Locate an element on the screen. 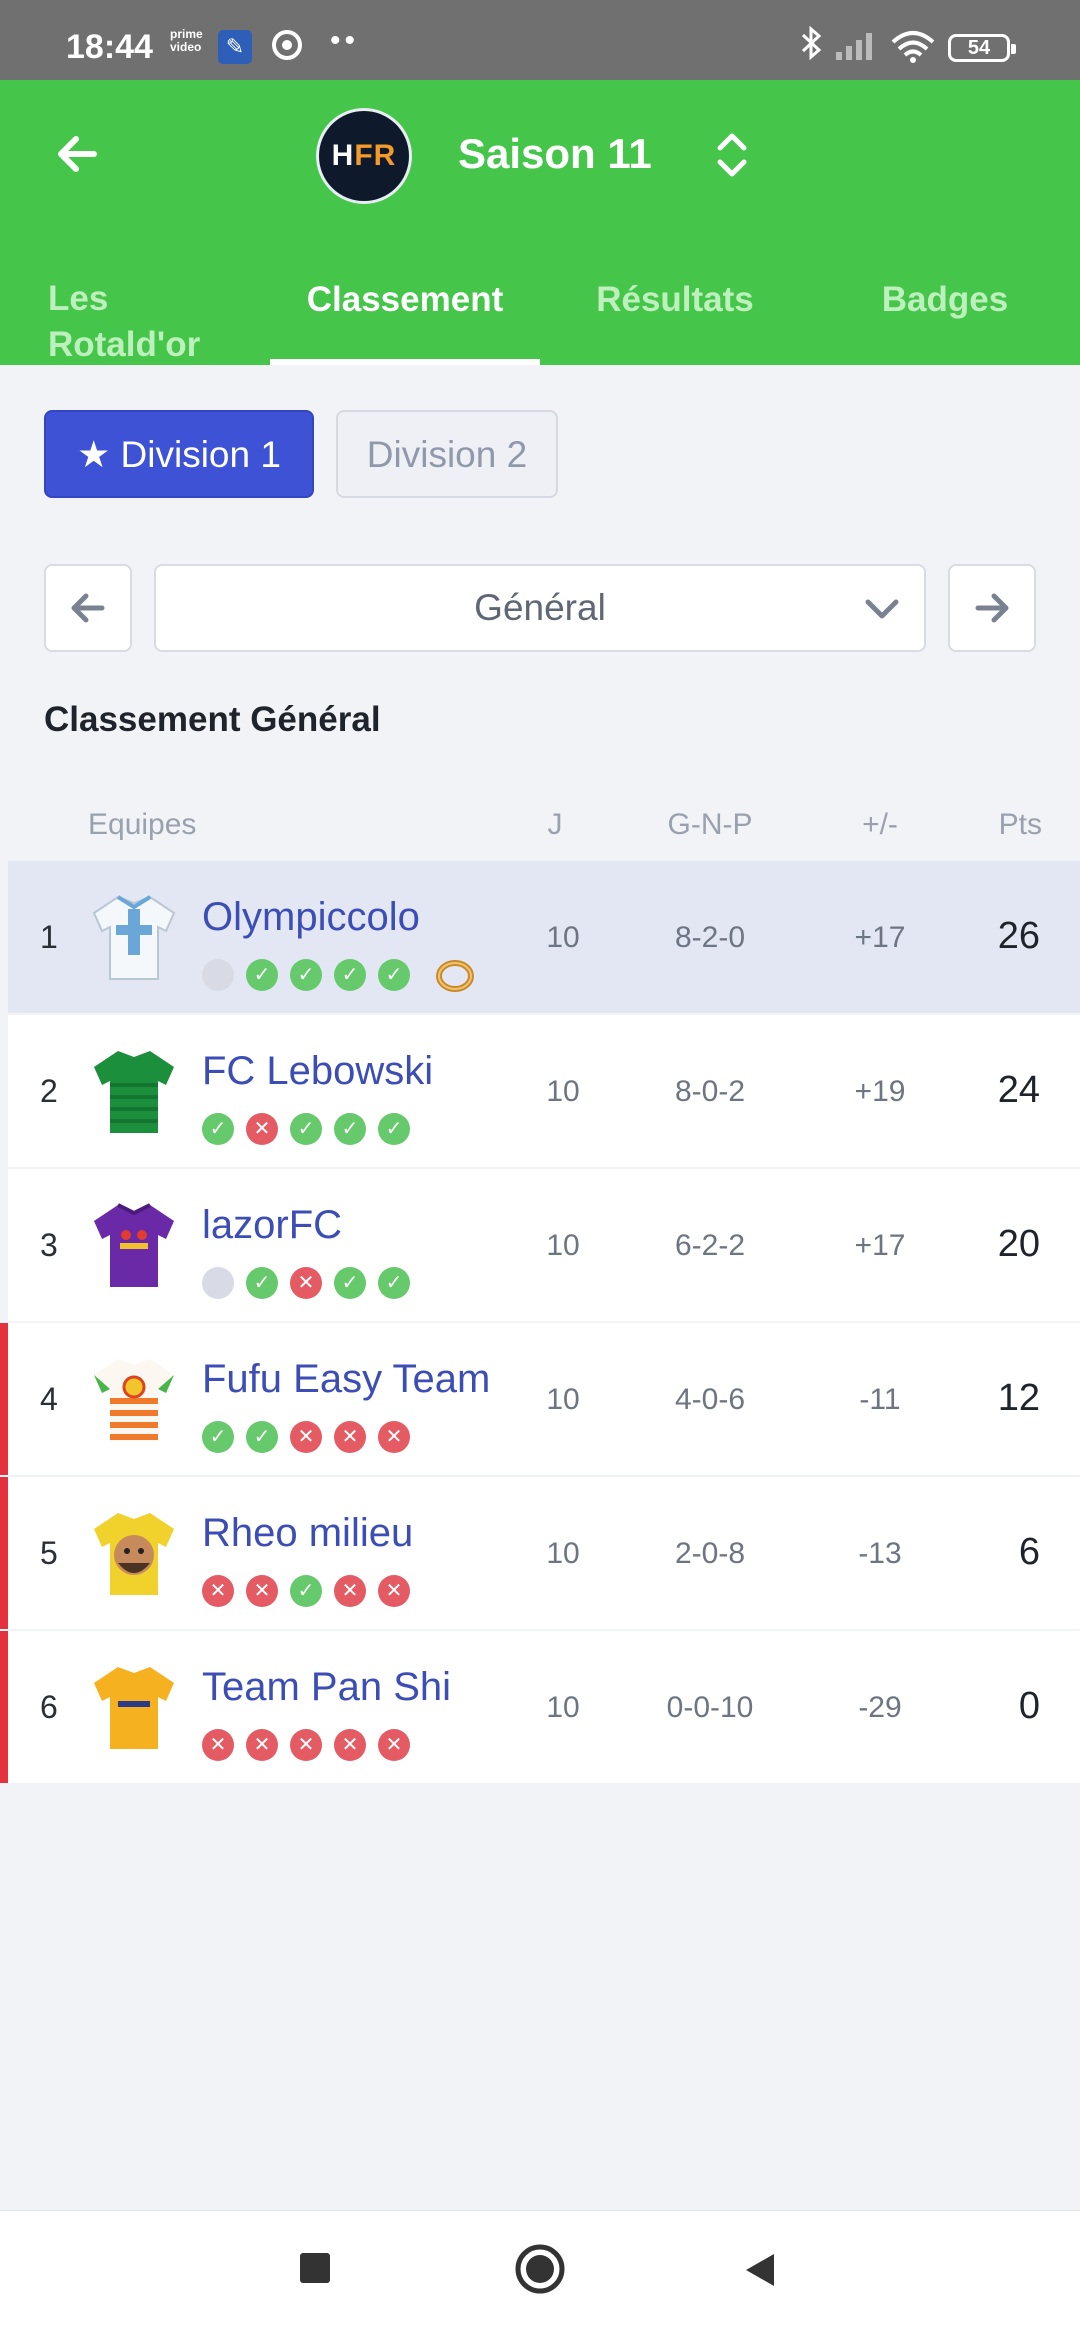  logo-text-h: H is located at coordinates (343, 155).